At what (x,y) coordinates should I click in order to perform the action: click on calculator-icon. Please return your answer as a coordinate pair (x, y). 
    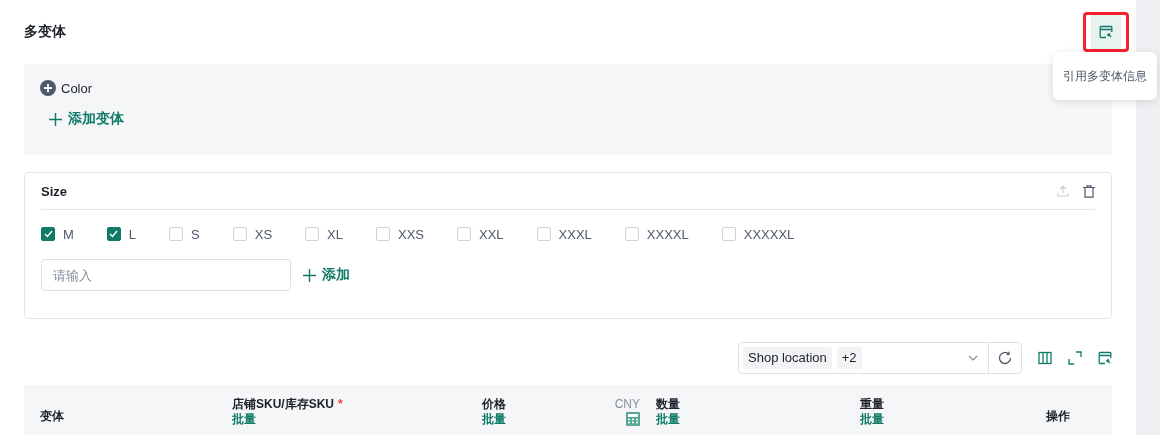
    Looking at the image, I should click on (633, 419).